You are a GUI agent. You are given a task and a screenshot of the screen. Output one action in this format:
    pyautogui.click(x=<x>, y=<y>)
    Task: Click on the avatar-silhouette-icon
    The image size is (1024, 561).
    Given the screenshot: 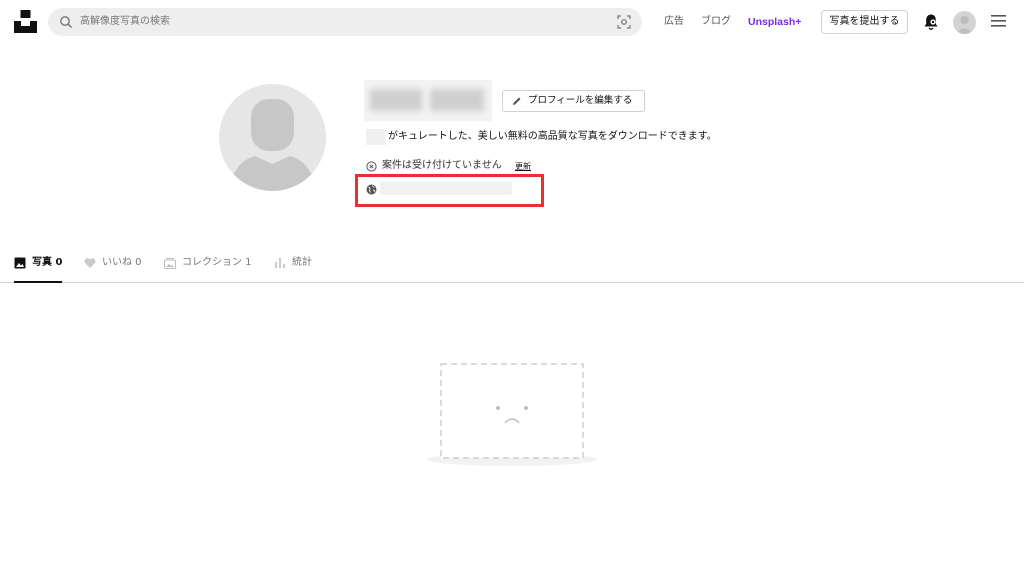 What is the action you would take?
    pyautogui.click(x=964, y=24)
    